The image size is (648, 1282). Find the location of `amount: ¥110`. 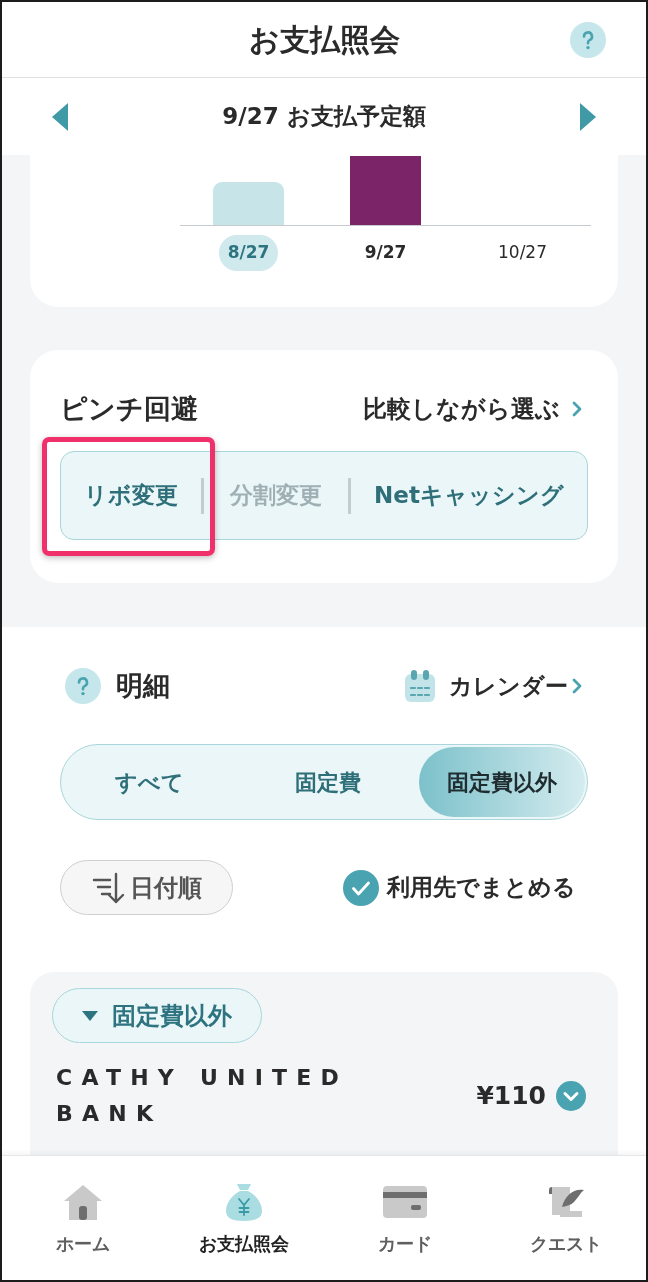

amount: ¥110 is located at coordinates (511, 1096).